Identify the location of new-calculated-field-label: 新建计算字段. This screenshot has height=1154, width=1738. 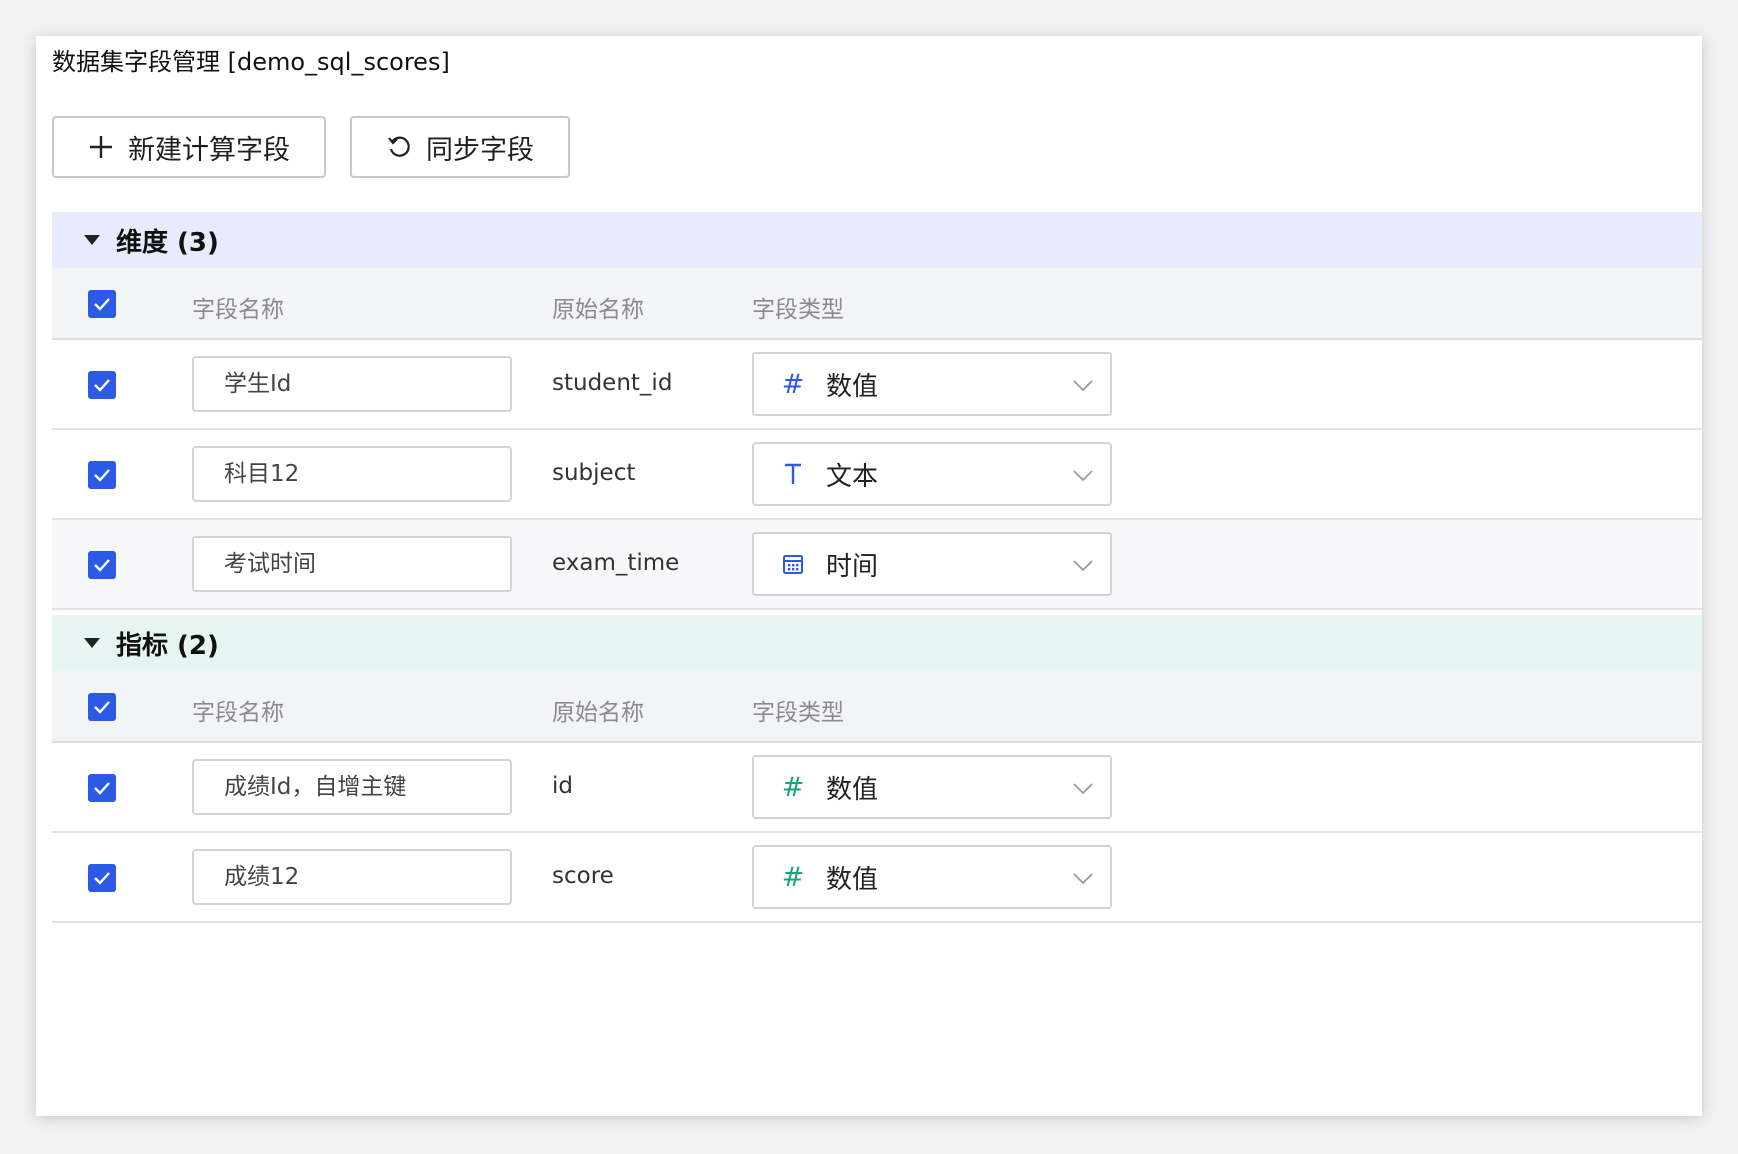
(209, 150).